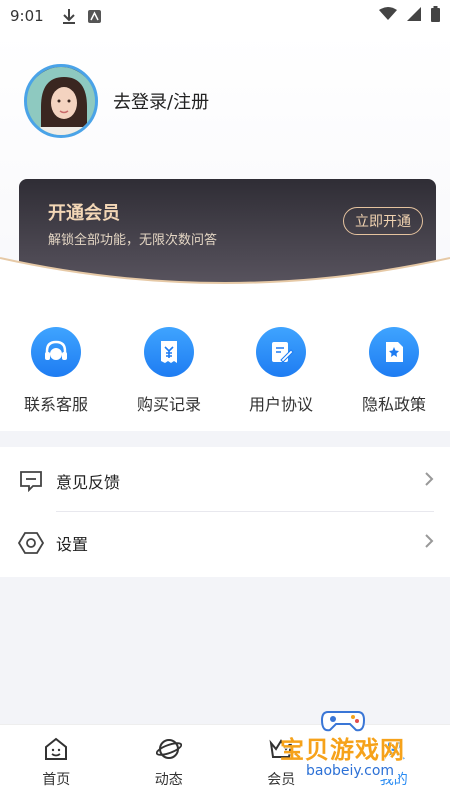 Image resolution: width=450 pixels, height=800 pixels. What do you see at coordinates (168, 404) in the screenshot?
I see `shortcut-label: 购买记录` at bounding box center [168, 404].